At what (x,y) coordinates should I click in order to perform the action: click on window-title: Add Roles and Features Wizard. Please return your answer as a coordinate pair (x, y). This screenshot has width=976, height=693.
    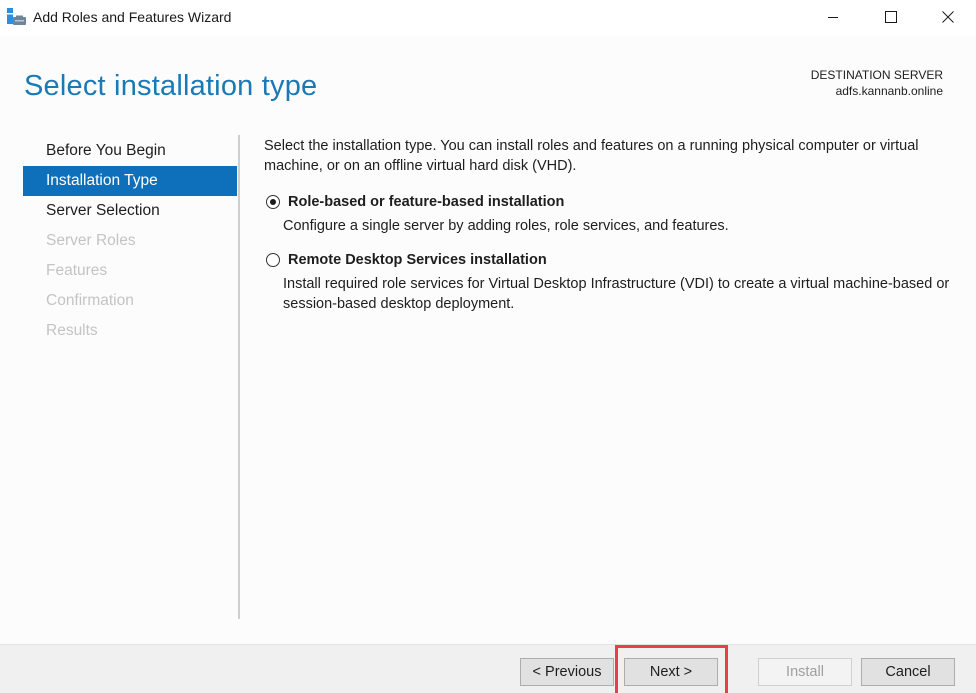
    Looking at the image, I should click on (132, 17).